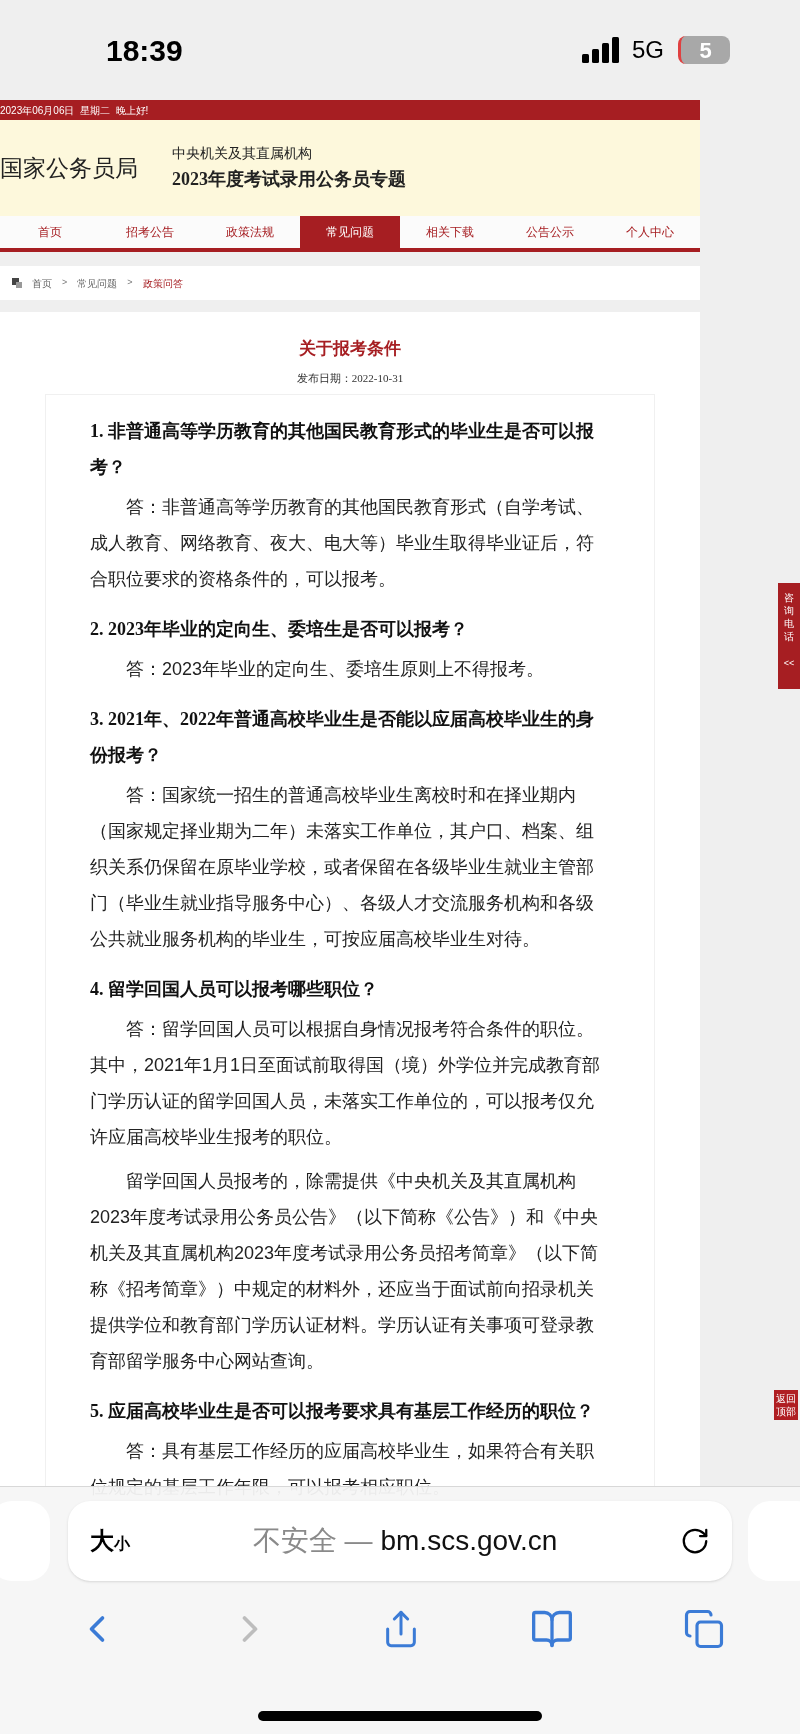 The height and width of the screenshot is (1734, 800). Describe the element at coordinates (69, 168) in the screenshot. I see `site-logo: 国家公务员局` at that location.